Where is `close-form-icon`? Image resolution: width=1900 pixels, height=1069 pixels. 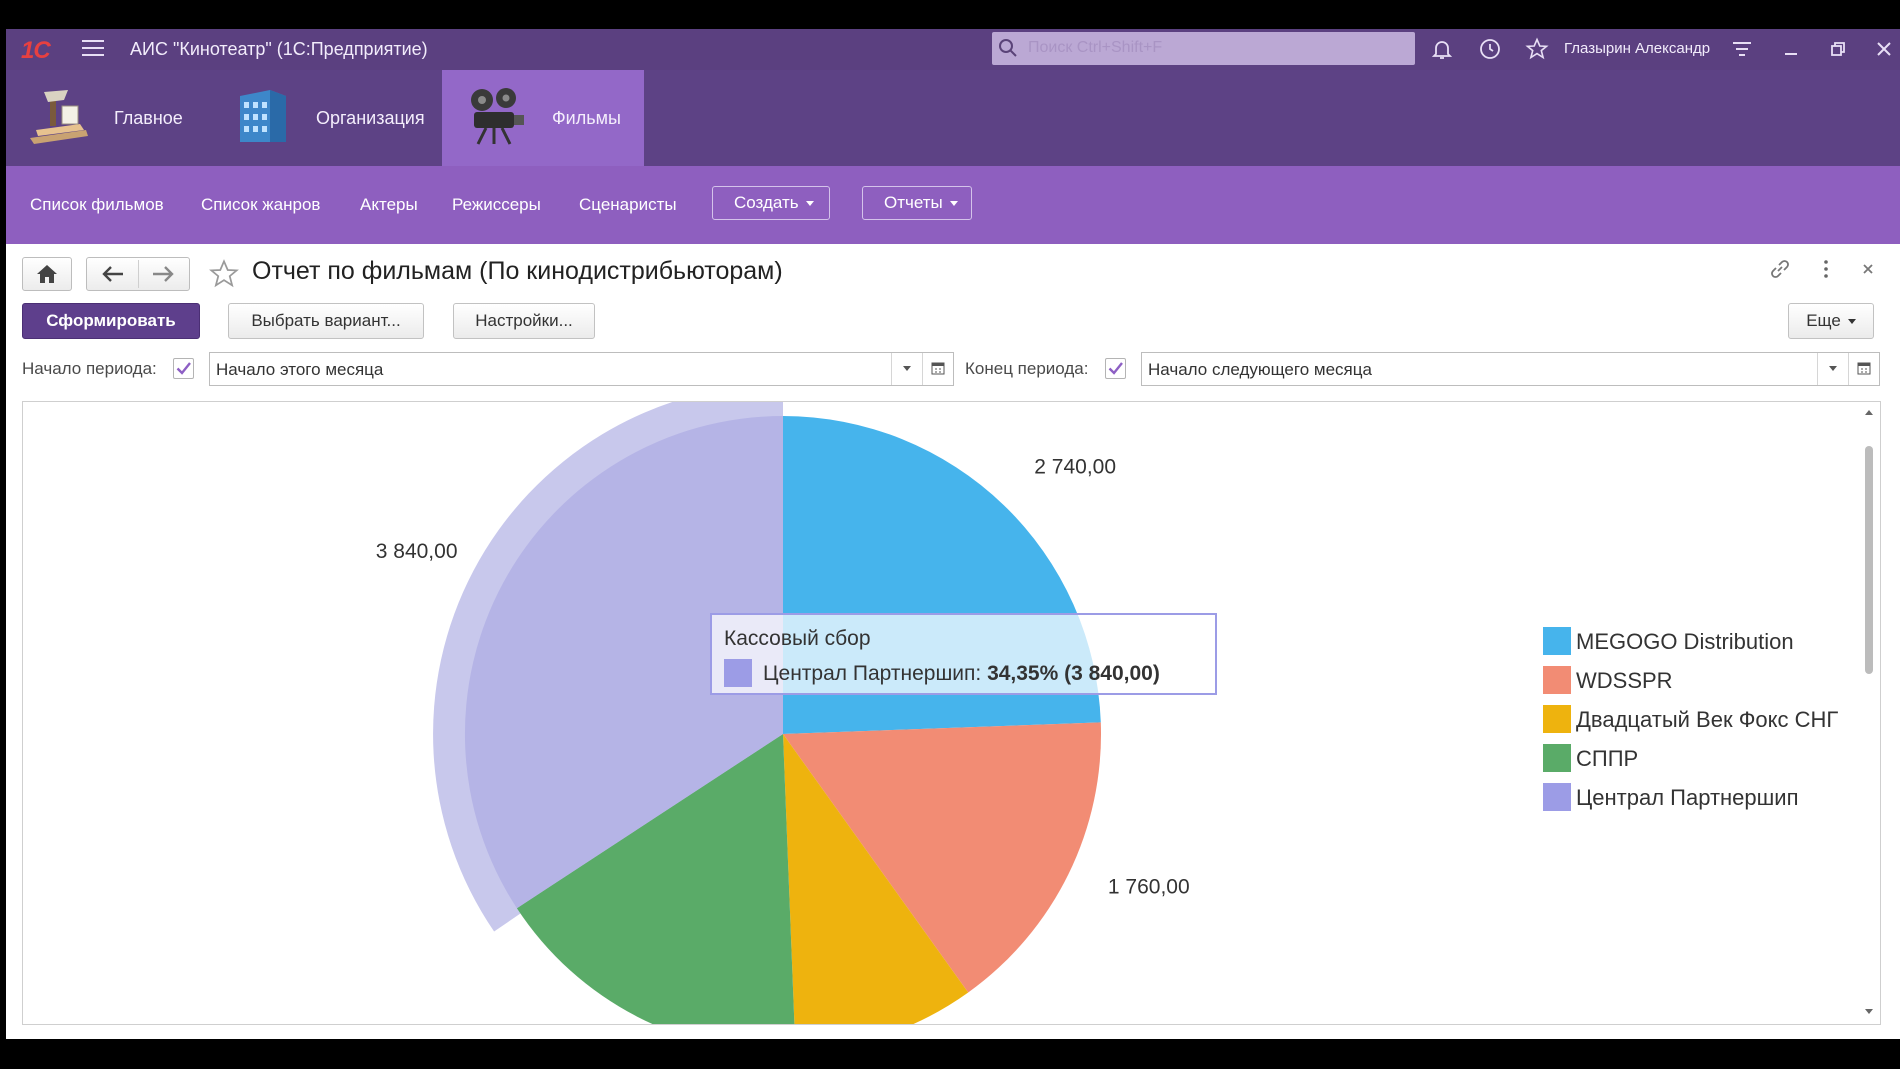 close-form-icon is located at coordinates (1868, 269).